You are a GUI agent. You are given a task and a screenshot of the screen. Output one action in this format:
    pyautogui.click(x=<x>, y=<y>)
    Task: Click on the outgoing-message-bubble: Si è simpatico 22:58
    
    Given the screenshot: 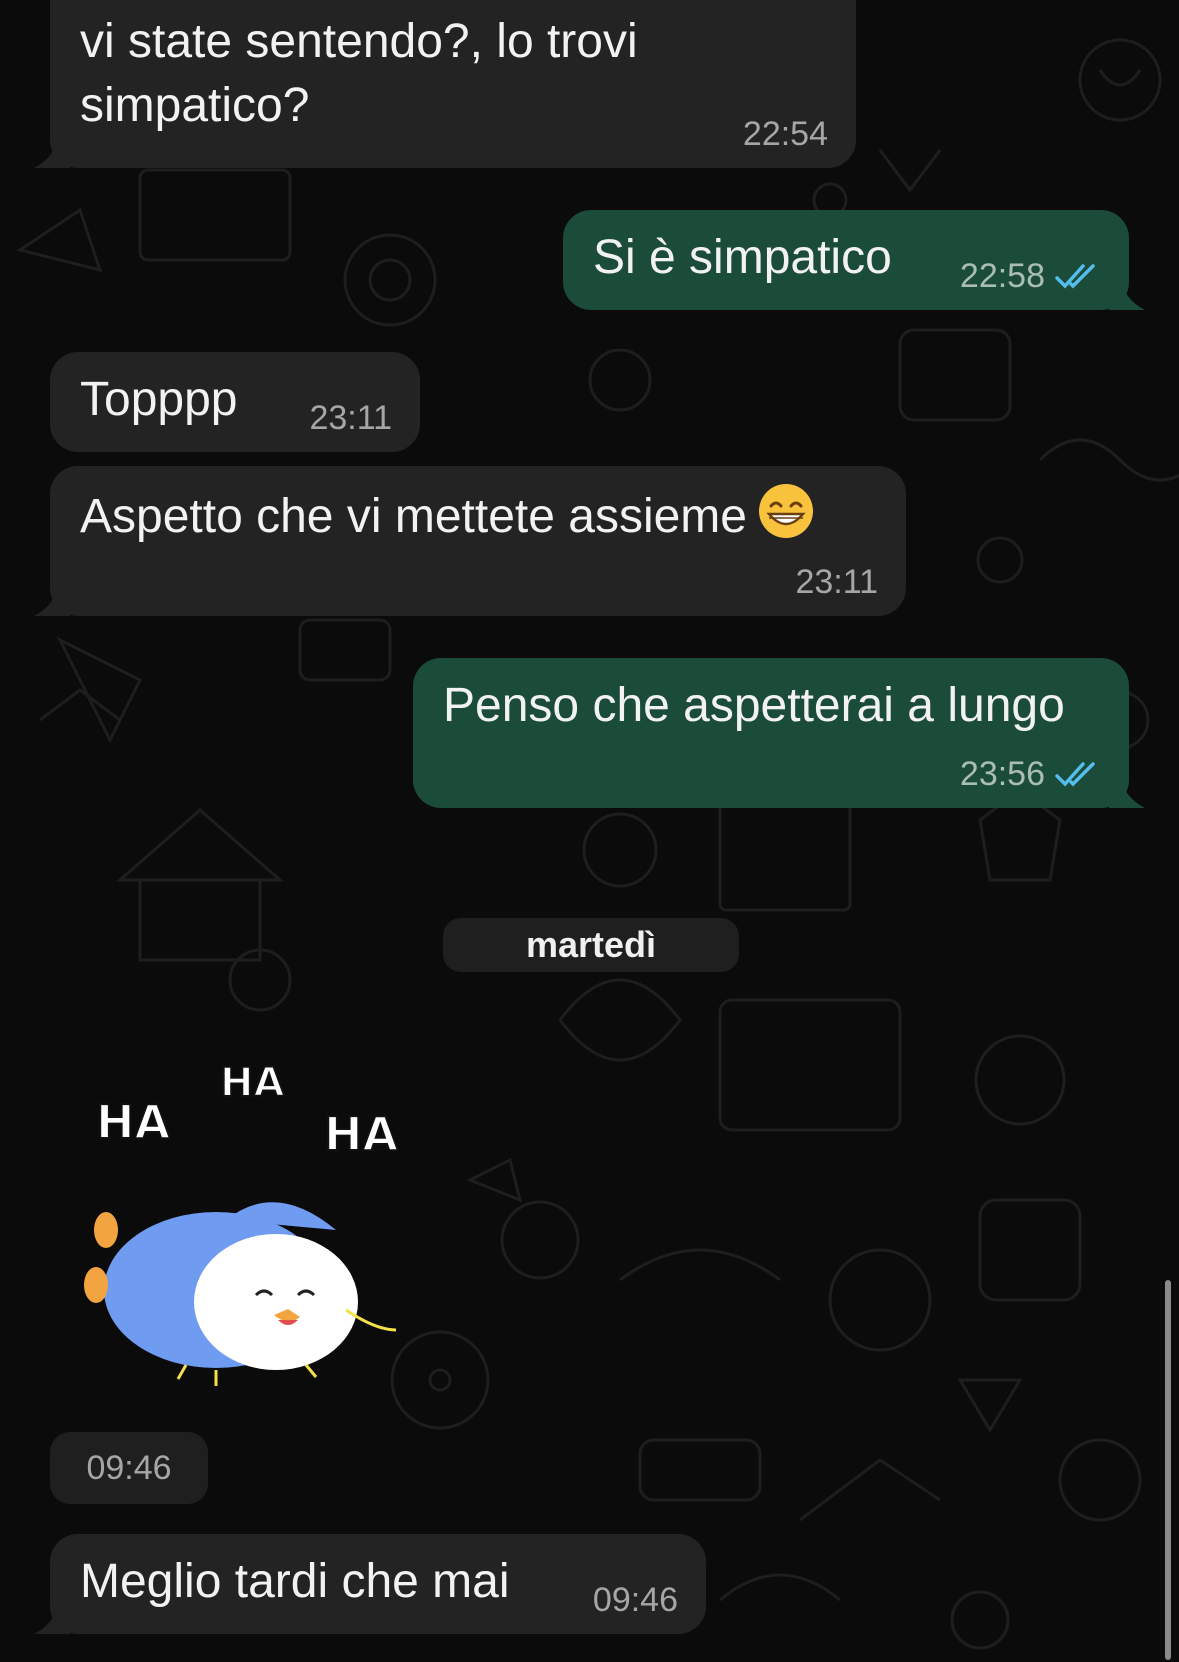 What is the action you would take?
    pyautogui.click(x=854, y=260)
    